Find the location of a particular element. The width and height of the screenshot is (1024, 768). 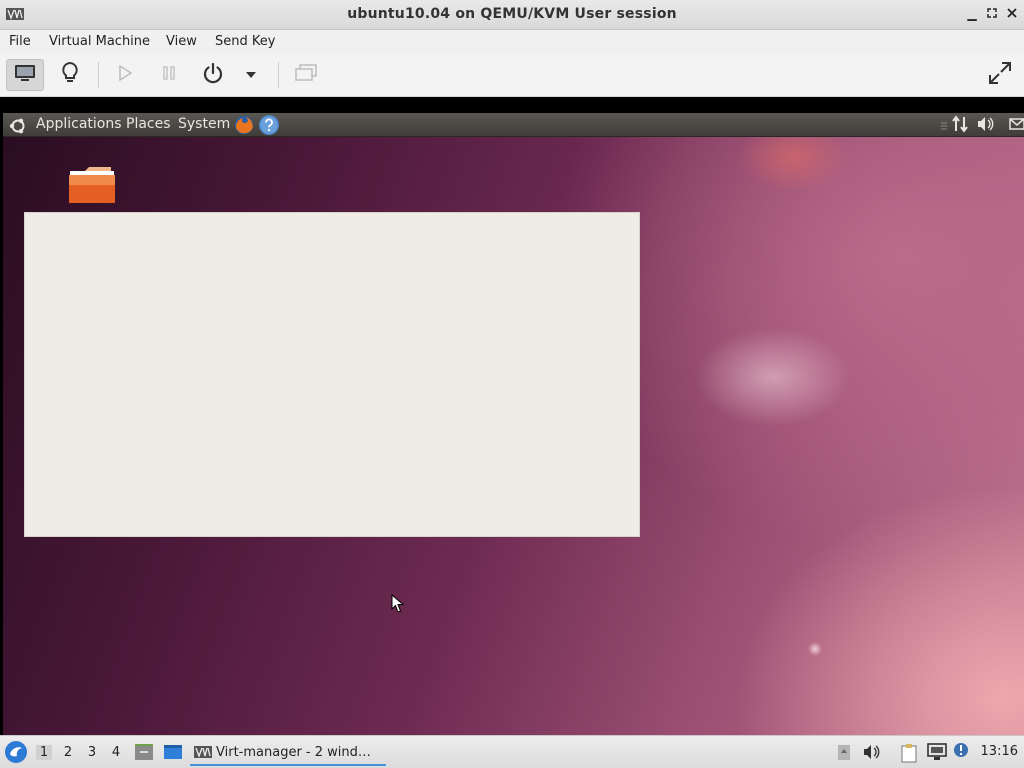

console-view-button is located at coordinates (25, 75).